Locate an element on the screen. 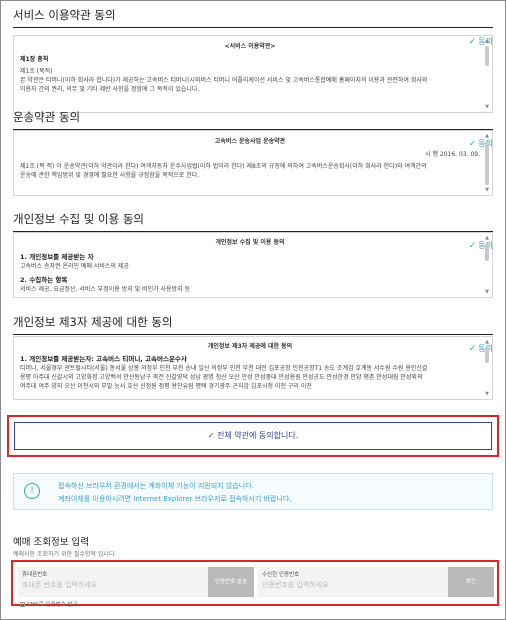 This screenshot has height=620, width=506. service-terms-doc-title: <서비스 이용약관> is located at coordinates (250, 46).